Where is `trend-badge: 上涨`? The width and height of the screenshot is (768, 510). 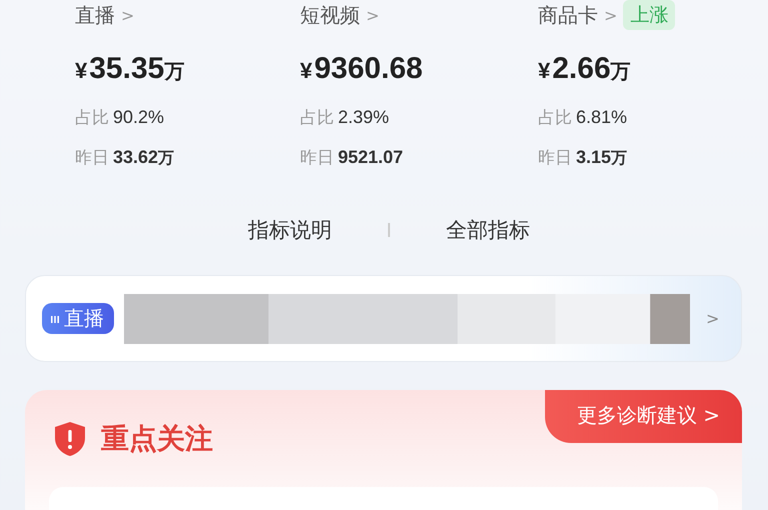
trend-badge: 上涨 is located at coordinates (649, 15).